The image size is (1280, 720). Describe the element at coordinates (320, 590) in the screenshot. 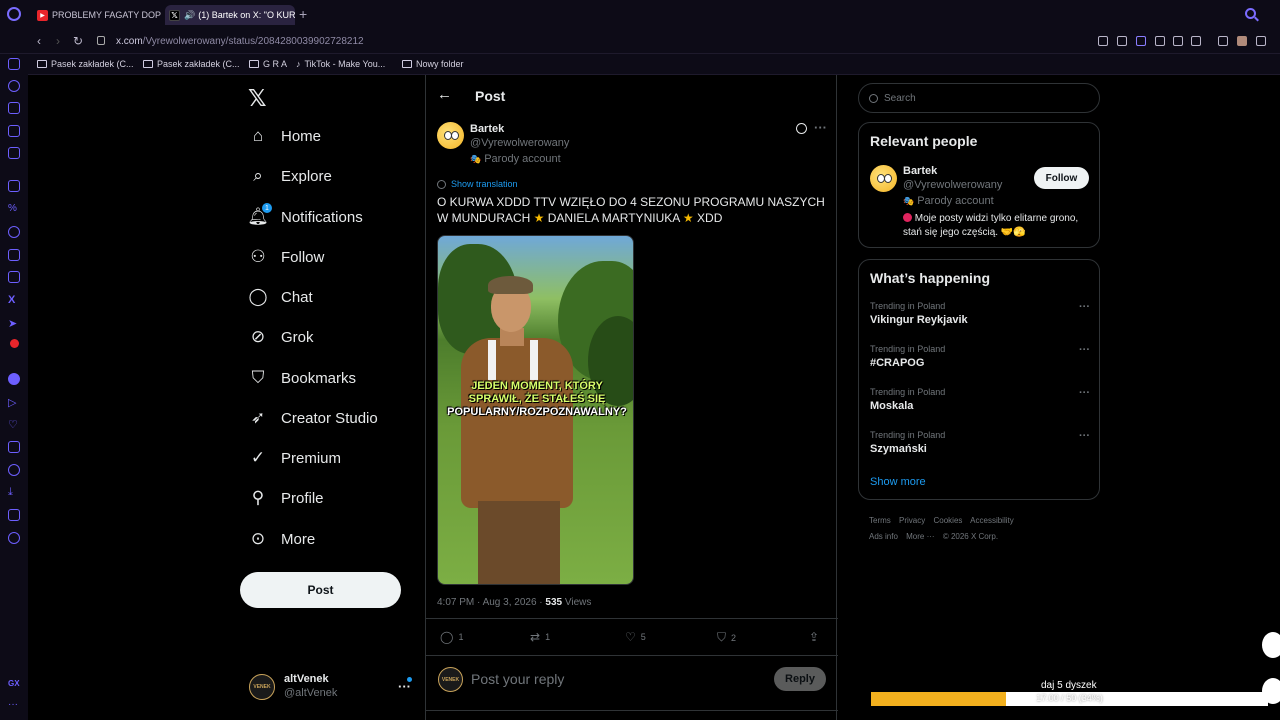

I see `post-button: Post` at that location.